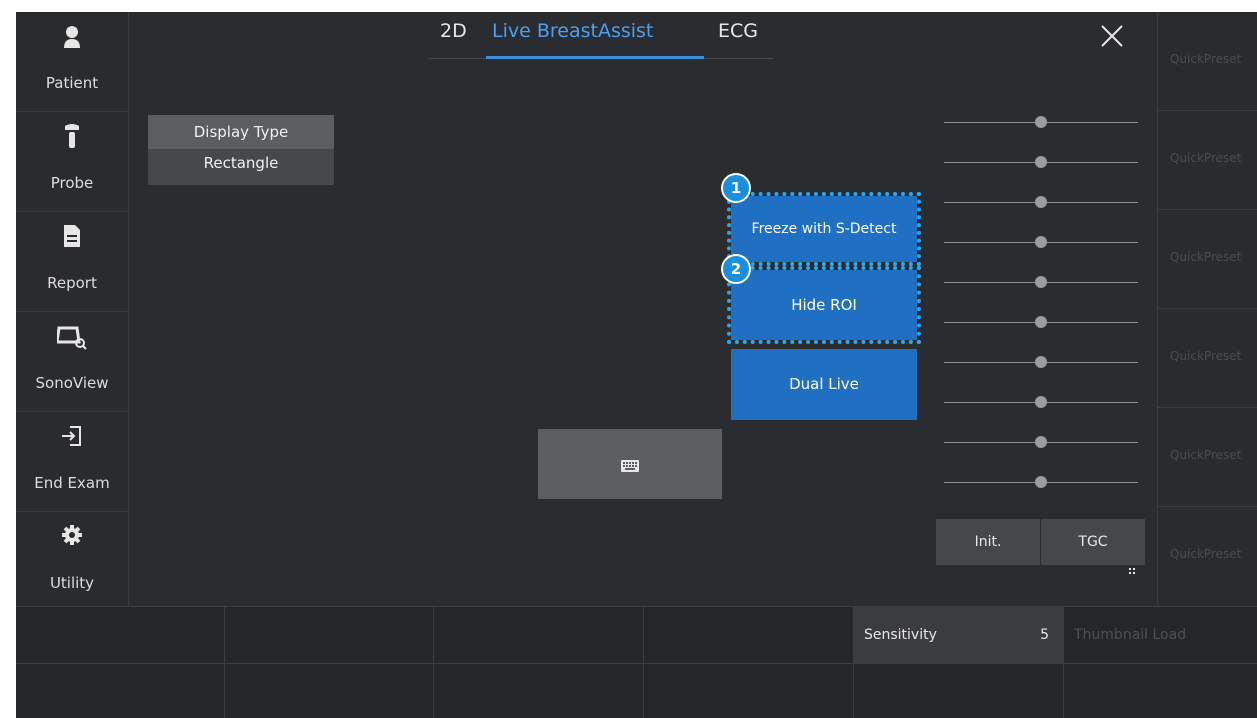  I want to click on tab-live-breastassist: Live BreastAssist, so click(572, 31).